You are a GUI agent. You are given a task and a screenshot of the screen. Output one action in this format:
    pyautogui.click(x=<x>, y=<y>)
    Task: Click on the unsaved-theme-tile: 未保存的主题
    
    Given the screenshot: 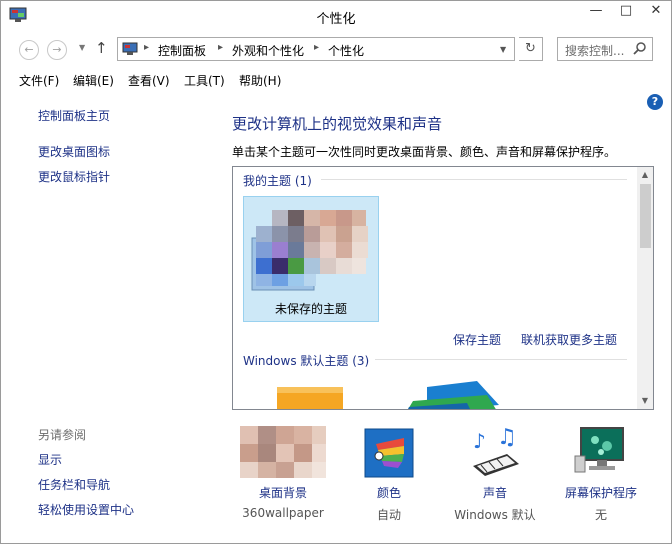 What is the action you would take?
    pyautogui.click(x=311, y=259)
    